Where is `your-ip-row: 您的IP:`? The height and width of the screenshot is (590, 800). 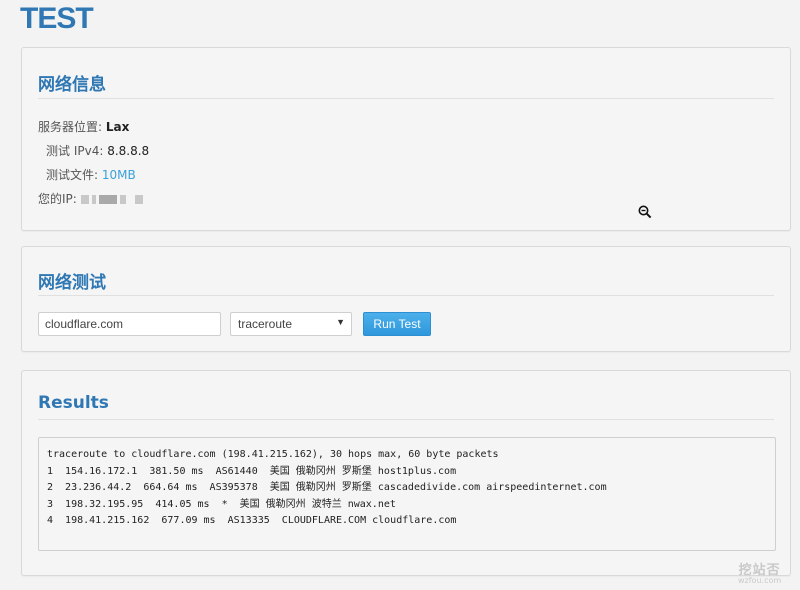 your-ip-row: 您的IP: is located at coordinates (92, 198).